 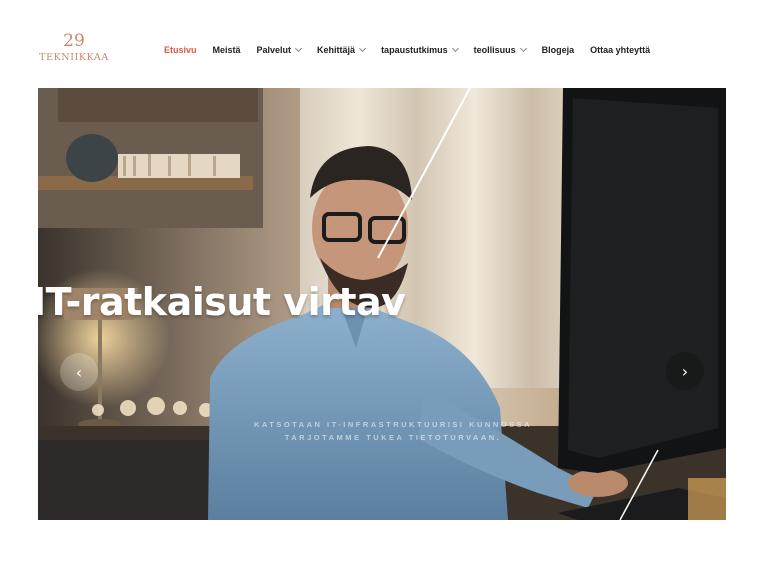 I want to click on nav-item-label: Blogeja, so click(x=558, y=50).